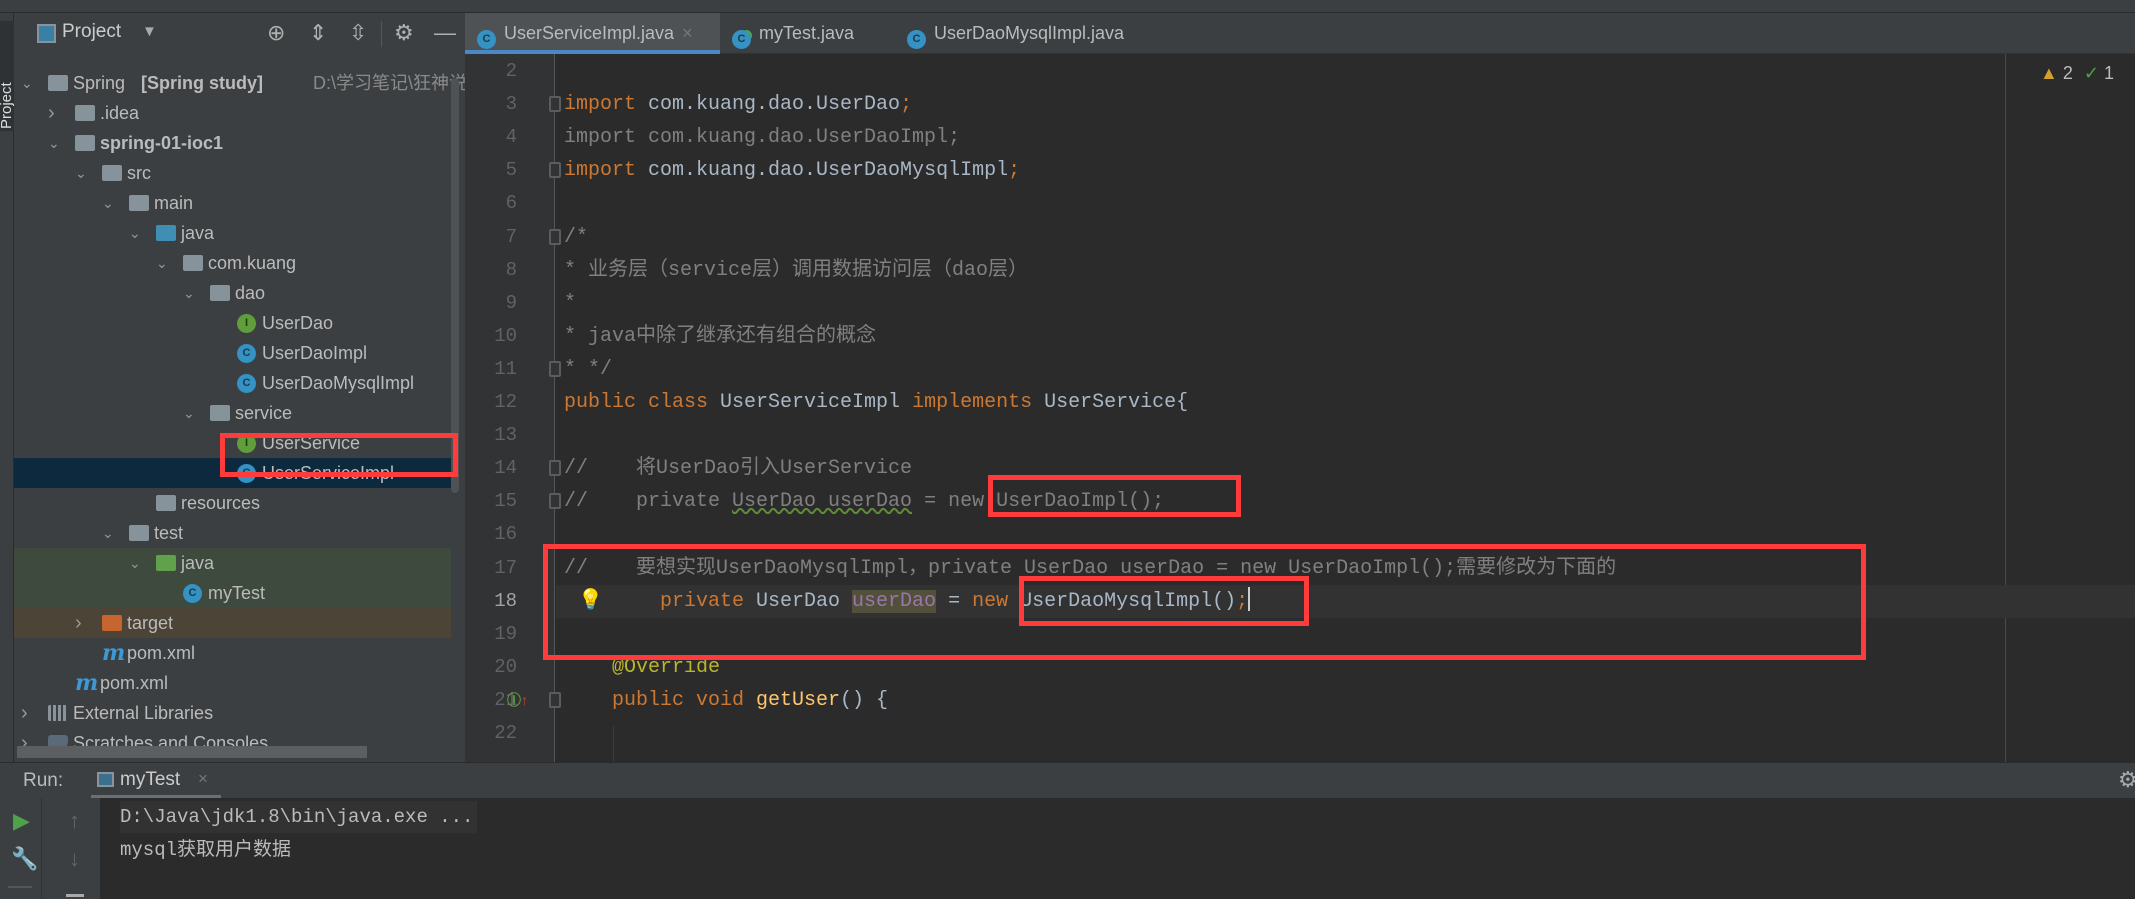 This screenshot has height=899, width=2135. Describe the element at coordinates (232, 173) in the screenshot. I see `tree-item: ⌄ src` at that location.